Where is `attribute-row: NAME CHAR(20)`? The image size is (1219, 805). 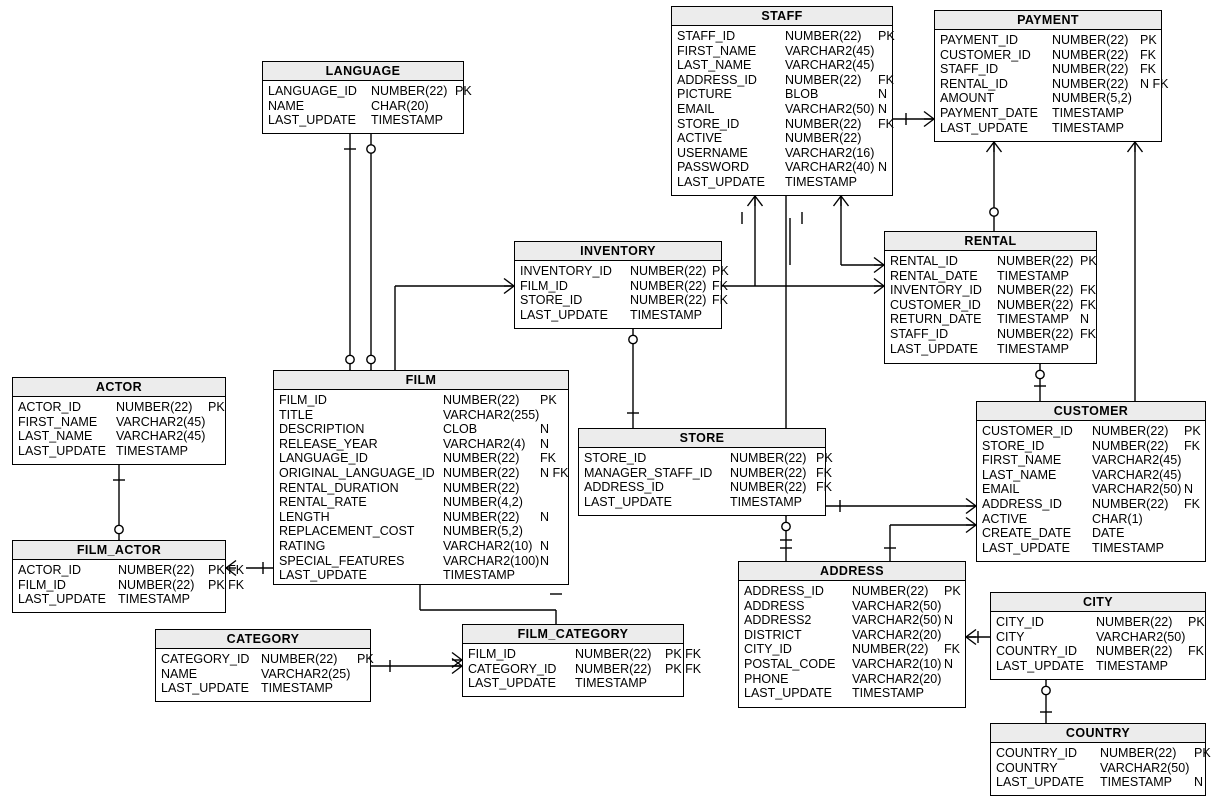 attribute-row: NAME CHAR(20) is located at coordinates (363, 106).